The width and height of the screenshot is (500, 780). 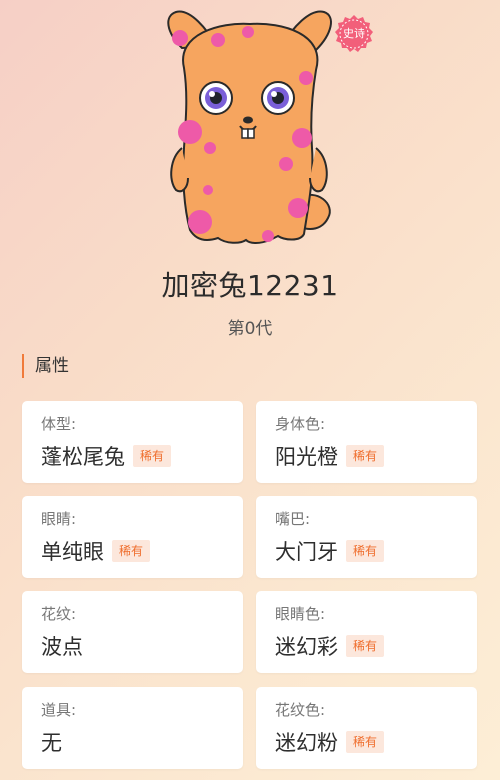 I want to click on attribute-card-eyes: 眼睛: 单纯眼 稀有, so click(x=132, y=537).